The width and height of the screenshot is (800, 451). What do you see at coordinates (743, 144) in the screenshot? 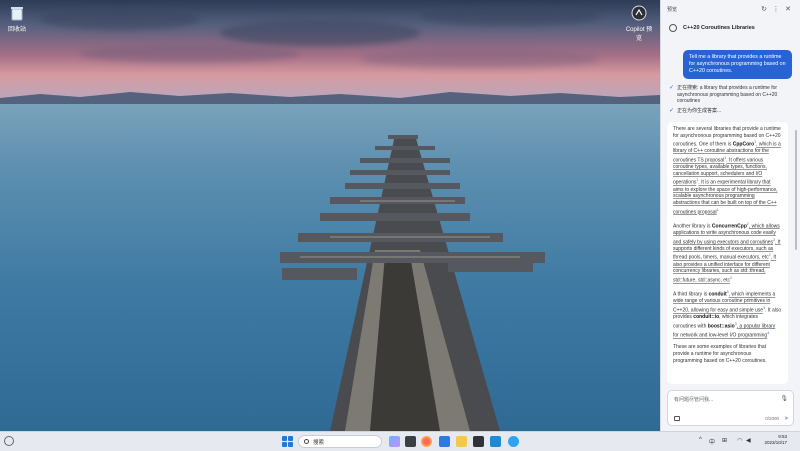
I see `answer-term: CppCoro` at bounding box center [743, 144].